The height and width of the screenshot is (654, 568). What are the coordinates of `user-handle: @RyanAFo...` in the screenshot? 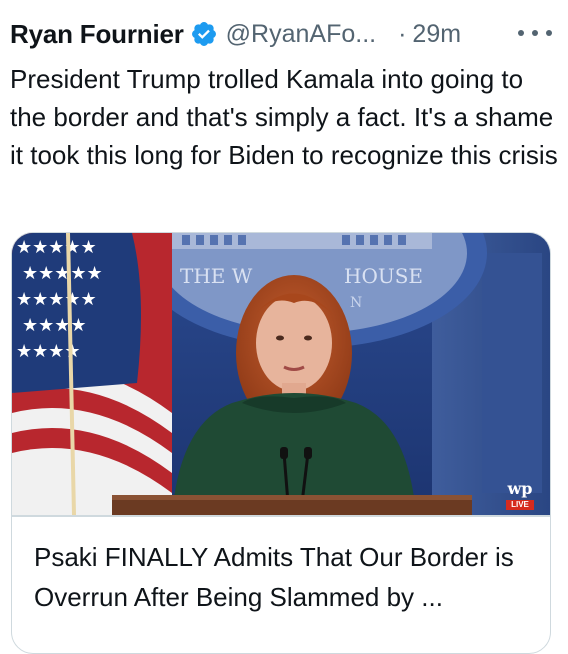 It's located at (301, 34).